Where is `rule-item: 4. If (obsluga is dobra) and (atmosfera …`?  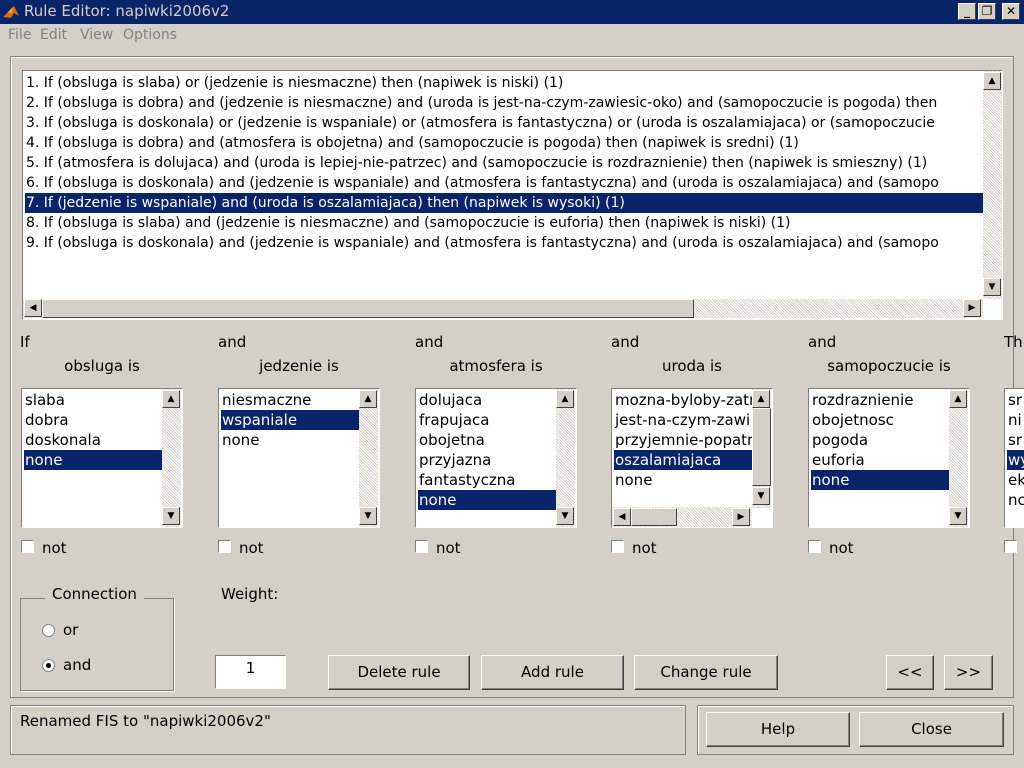
rule-item: 4. If (obsluga is dobra) and (atmosfera … is located at coordinates (504, 143).